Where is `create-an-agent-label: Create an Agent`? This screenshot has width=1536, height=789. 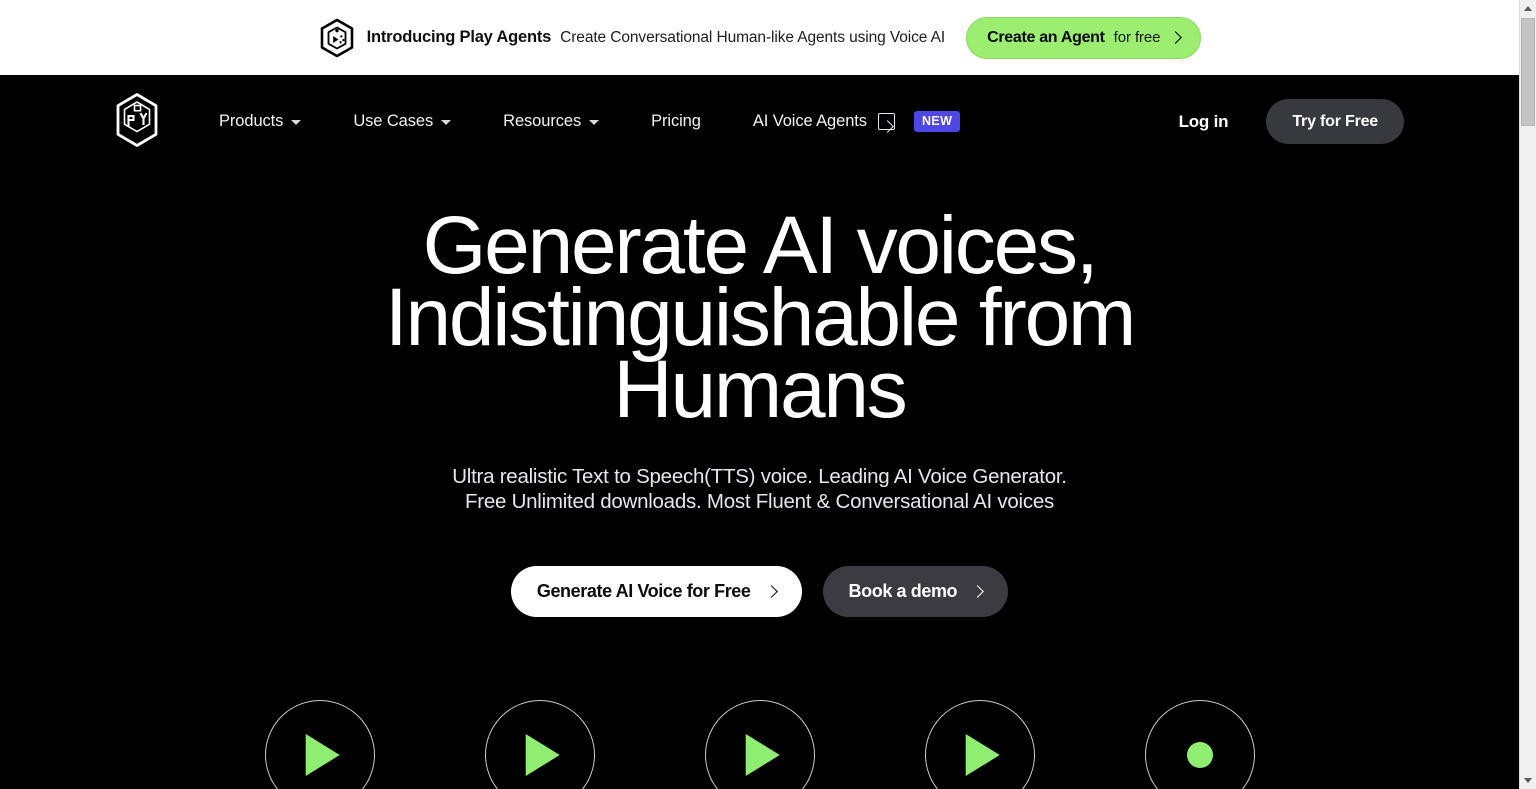
create-an-agent-label: Create an Agent is located at coordinates (1046, 37).